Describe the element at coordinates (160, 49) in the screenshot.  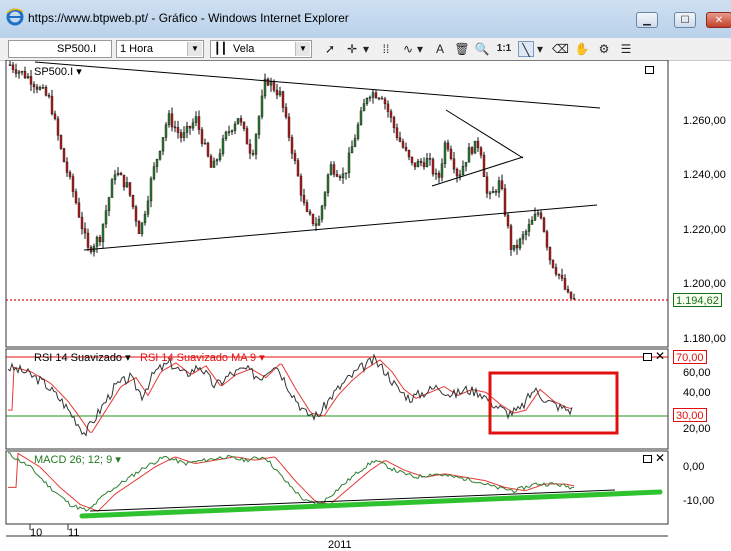
I see `interval-select: 1 Hora ▼` at that location.